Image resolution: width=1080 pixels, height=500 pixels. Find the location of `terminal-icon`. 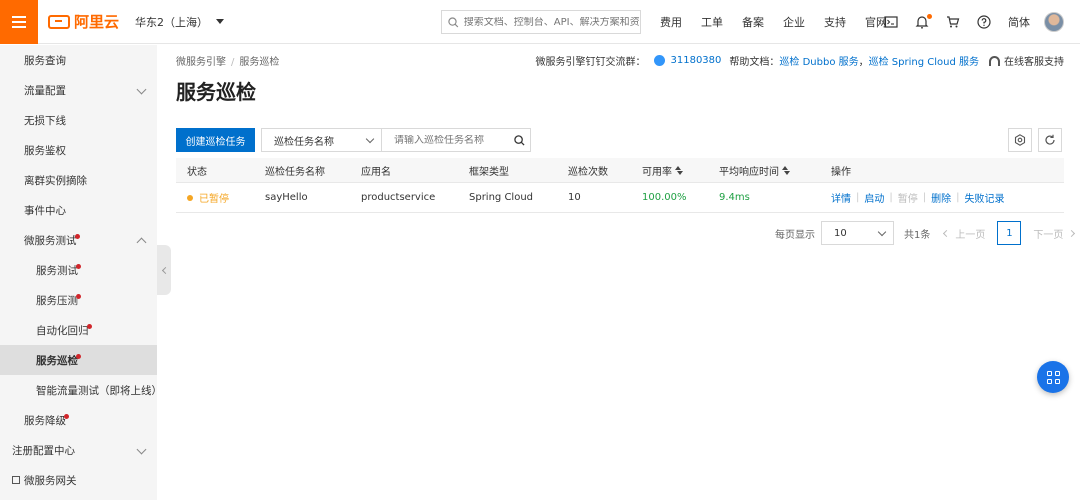

terminal-icon is located at coordinates (891, 22).